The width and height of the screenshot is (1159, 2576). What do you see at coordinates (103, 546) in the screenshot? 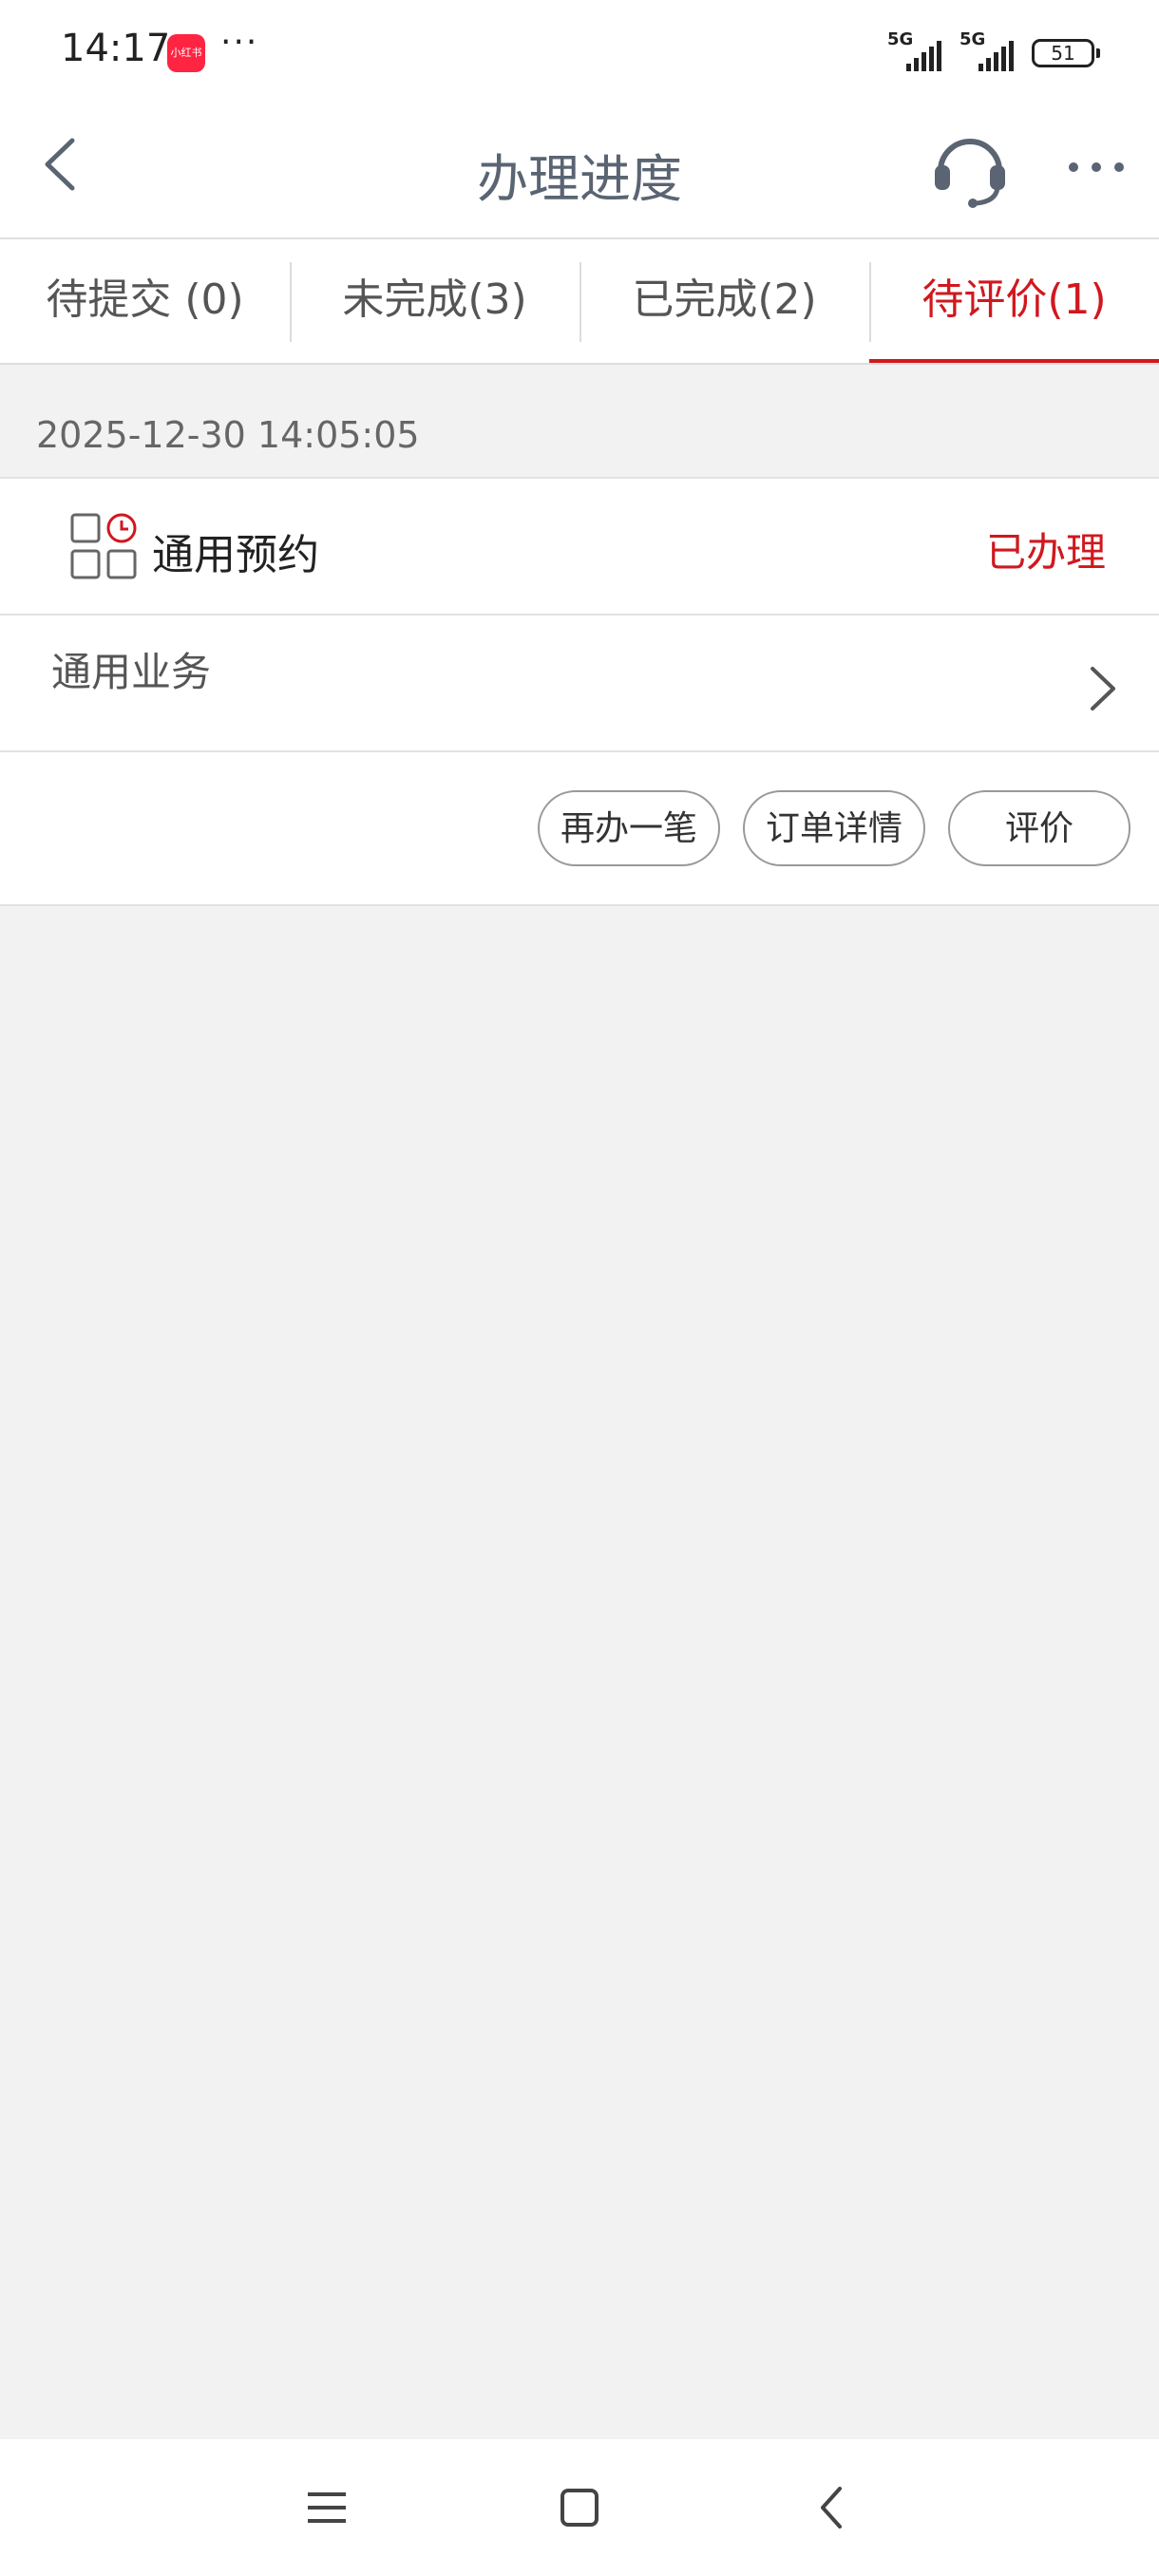
I see `appointment-icon` at bounding box center [103, 546].